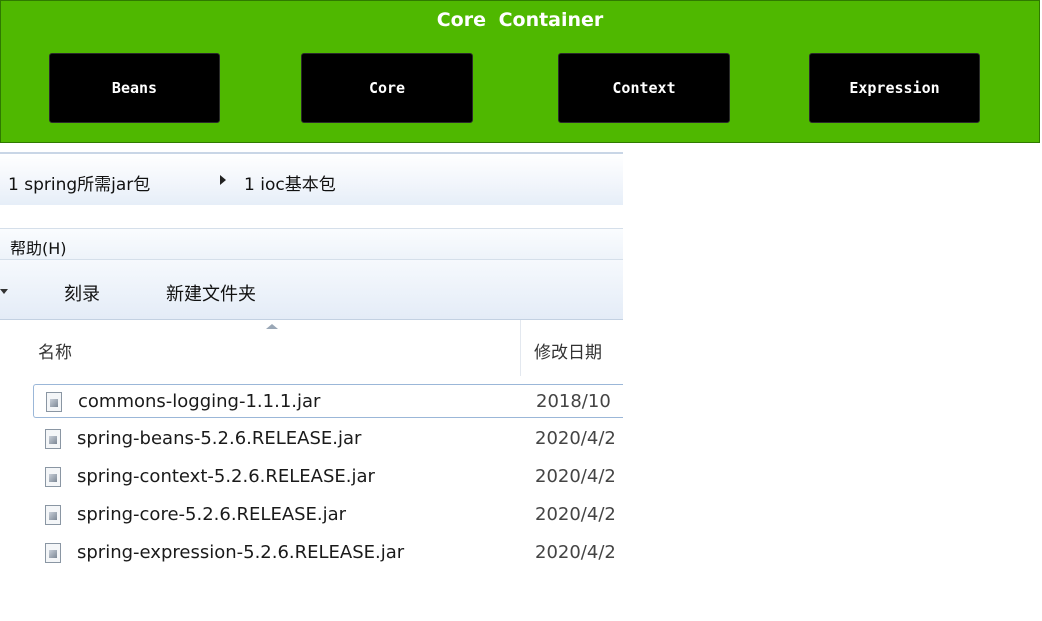 The width and height of the screenshot is (1042, 621). I want to click on breadcrumb-current-folder: 1 ioc基本包, so click(290, 182).